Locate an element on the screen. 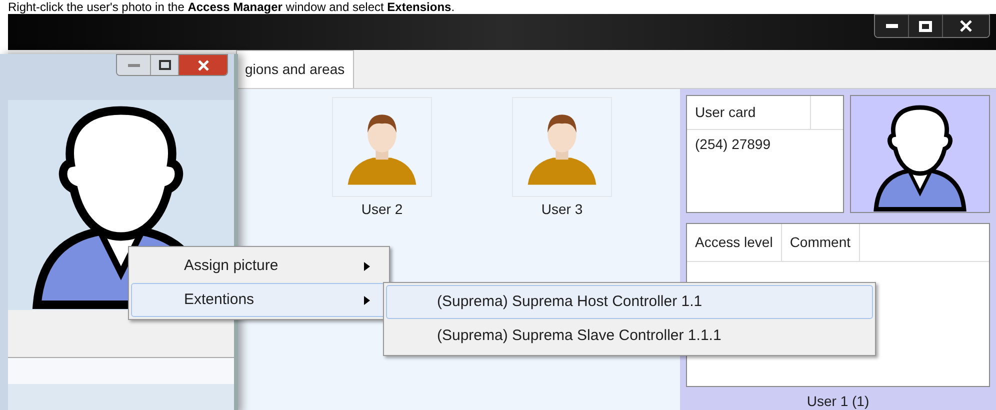 The width and height of the screenshot is (996, 410). menu-item: Assign picture is located at coordinates (259, 266).